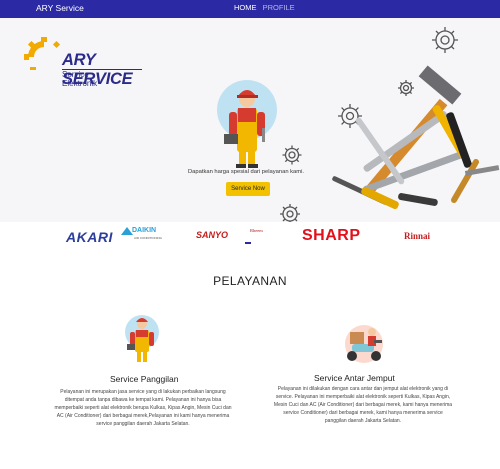 Image resolution: width=500 pixels, height=469 pixels. Describe the element at coordinates (248, 243) in the screenshot. I see `carousel-indicator` at that location.